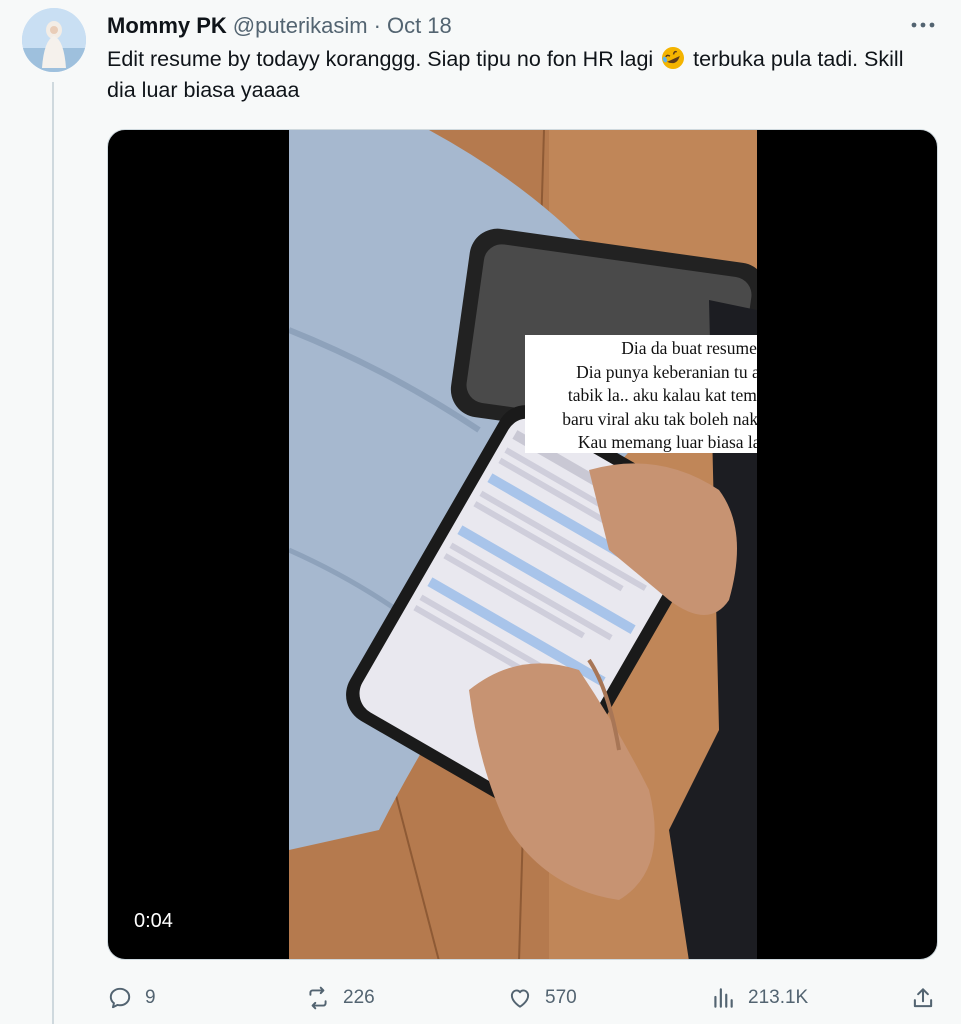 This screenshot has width=961, height=1024. I want to click on views-button: 213.1K, so click(759, 998).